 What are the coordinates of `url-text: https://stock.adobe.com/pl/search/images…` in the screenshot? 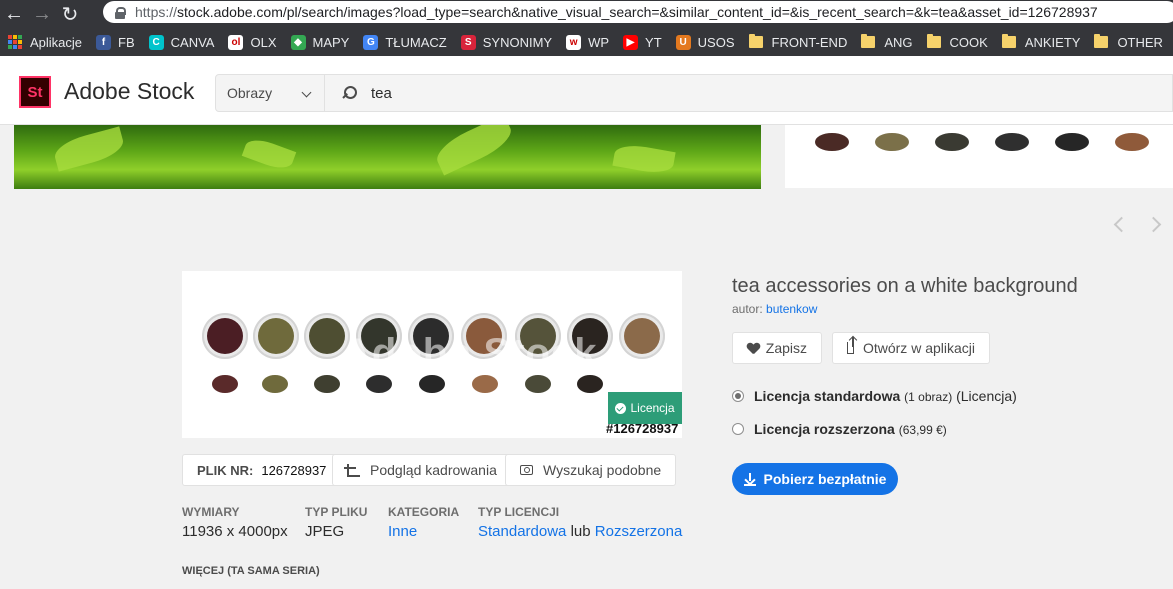 It's located at (616, 12).